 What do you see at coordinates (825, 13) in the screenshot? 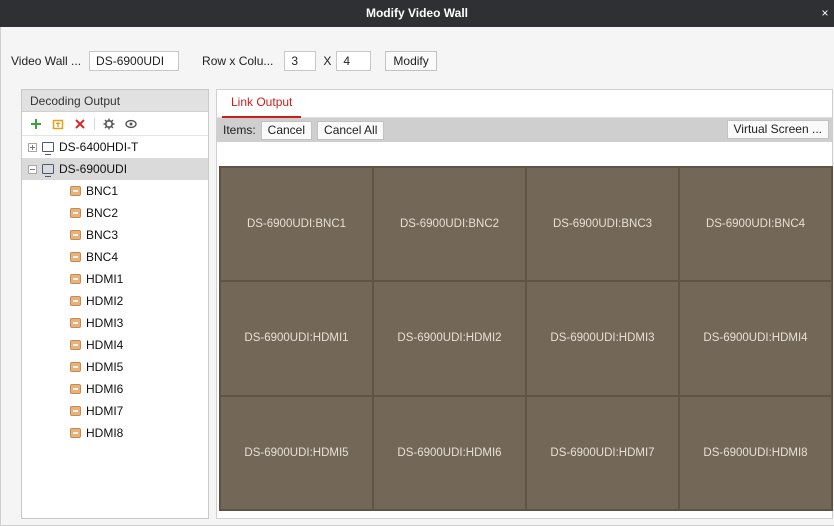
I see `close-icon: ×` at bounding box center [825, 13].